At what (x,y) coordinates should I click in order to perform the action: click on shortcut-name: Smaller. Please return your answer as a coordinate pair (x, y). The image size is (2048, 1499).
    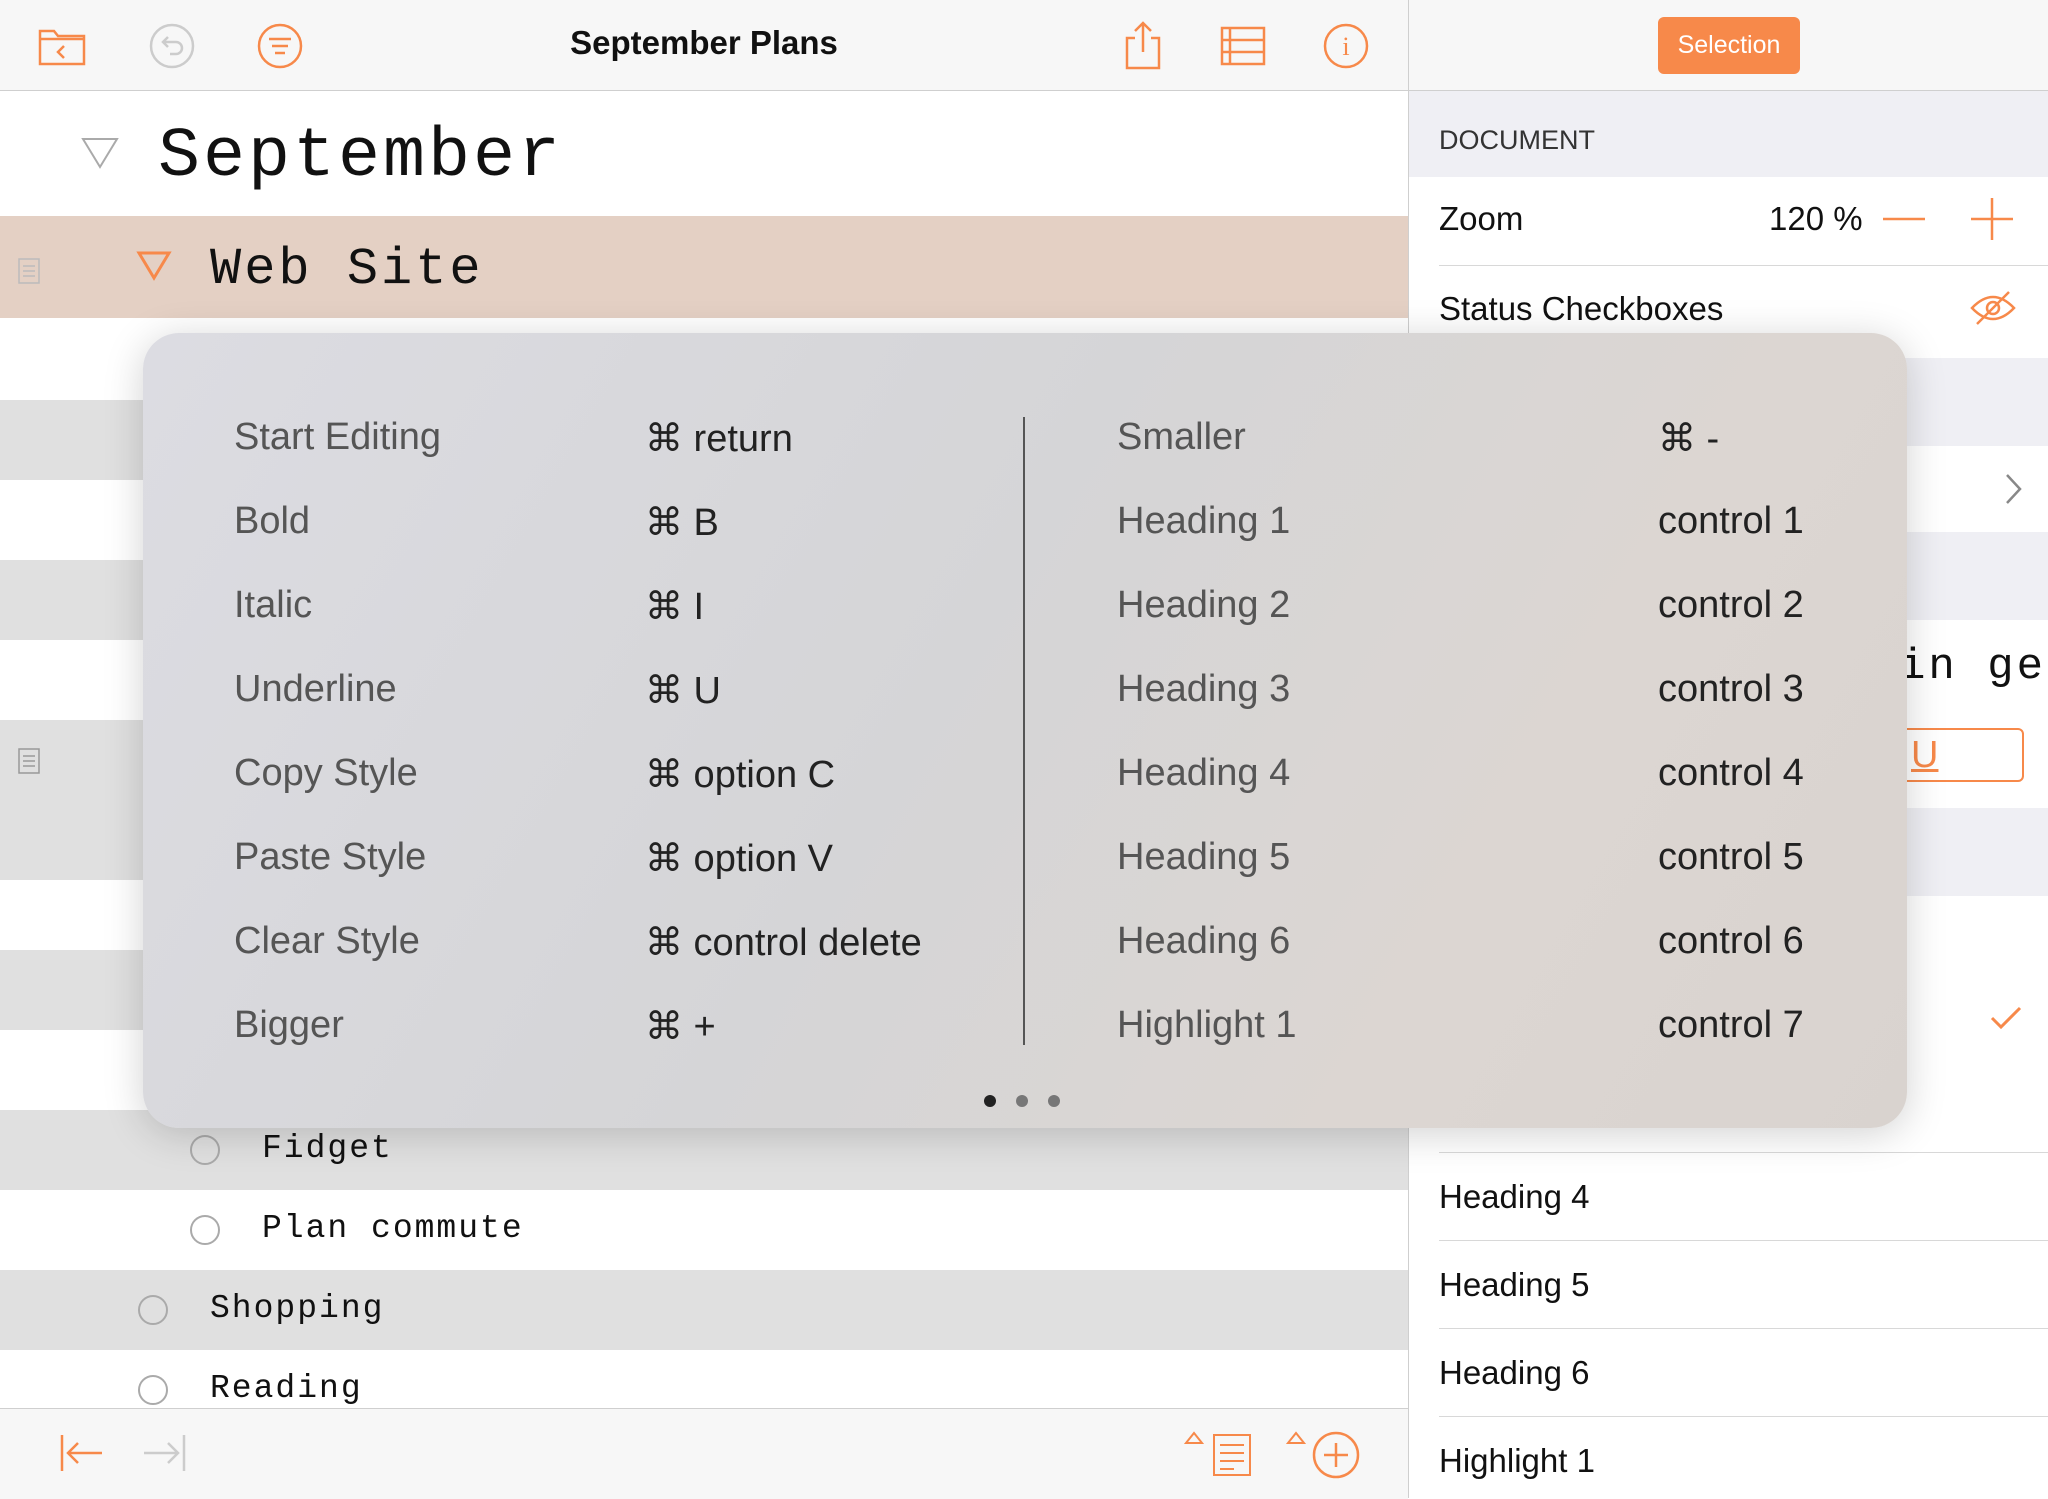
    Looking at the image, I should click on (1181, 437).